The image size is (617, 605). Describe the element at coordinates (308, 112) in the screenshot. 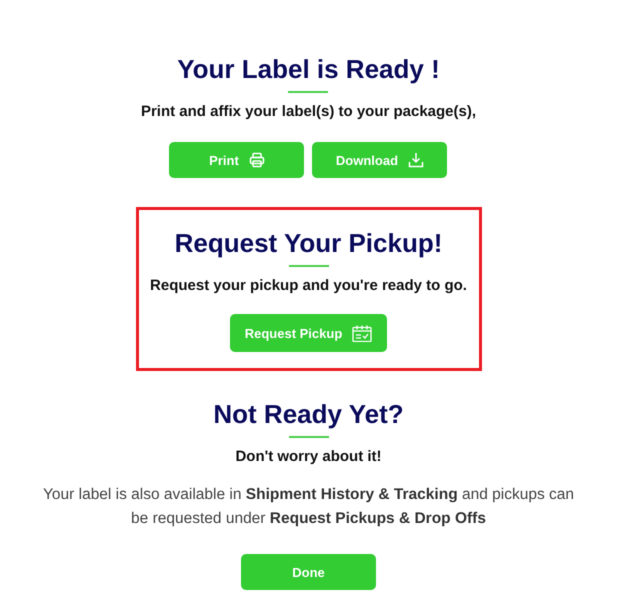

I see `section-subtitle: Print and affix your label(s) to your package(s),` at that location.